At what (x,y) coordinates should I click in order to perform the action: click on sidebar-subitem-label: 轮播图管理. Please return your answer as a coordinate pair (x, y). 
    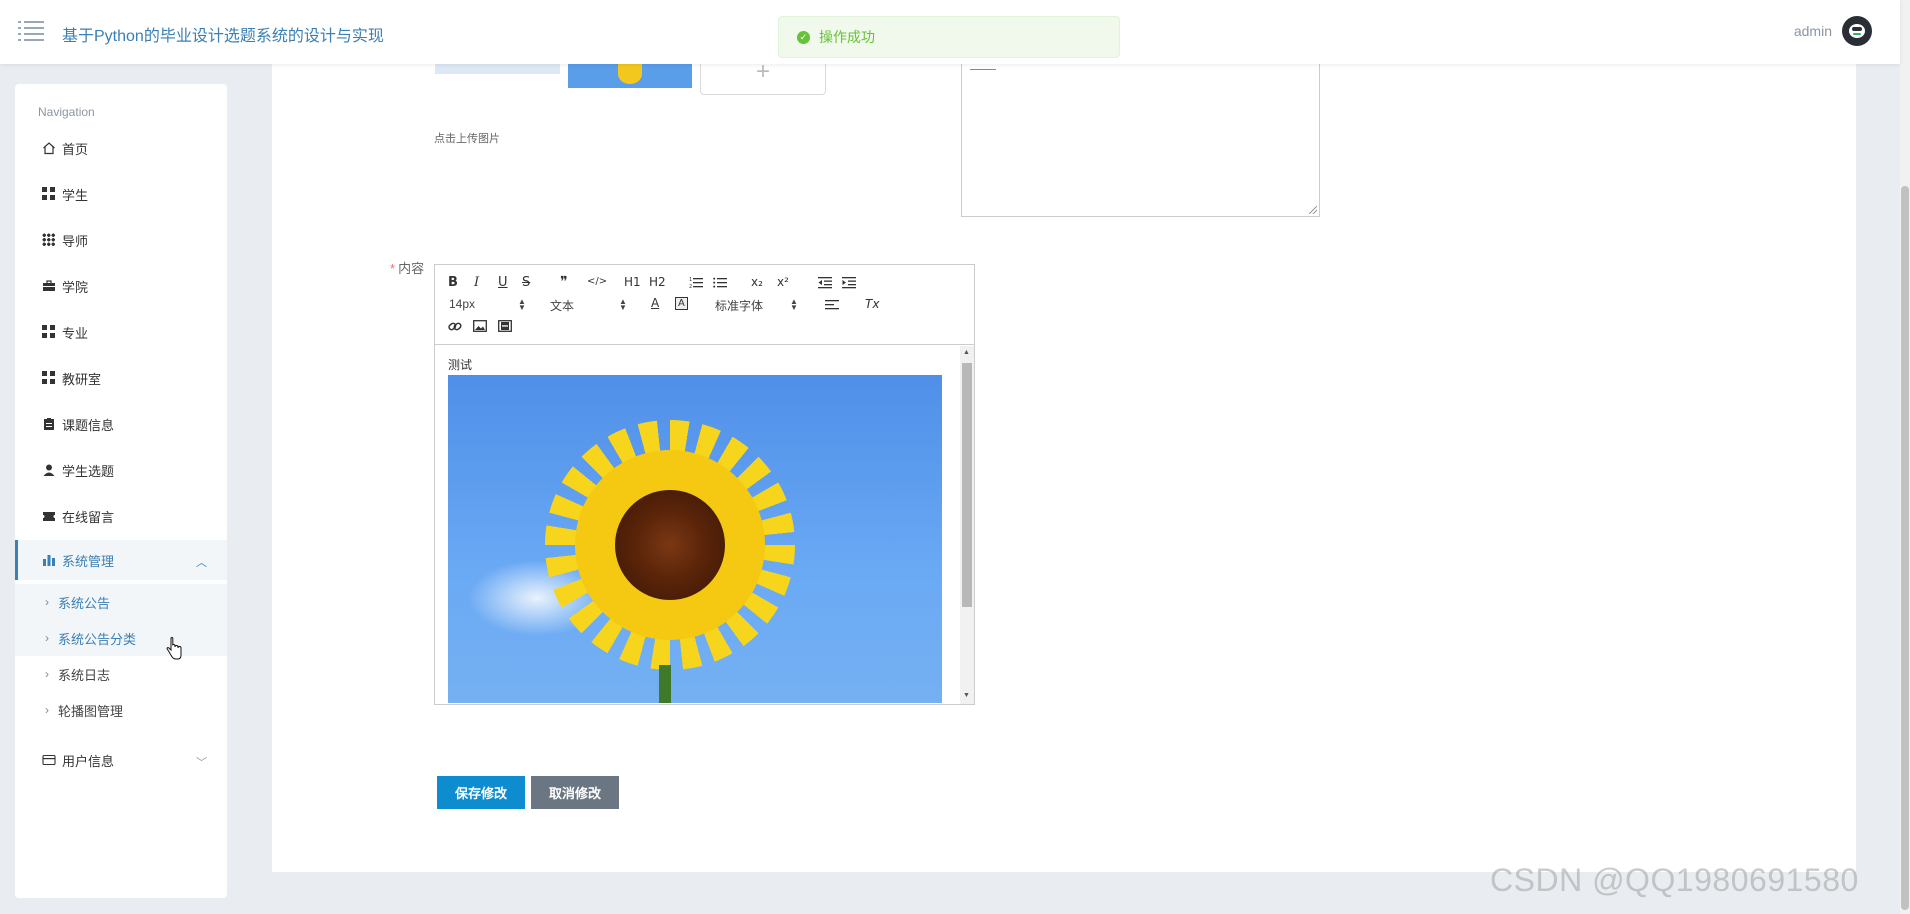
    Looking at the image, I should click on (91, 711).